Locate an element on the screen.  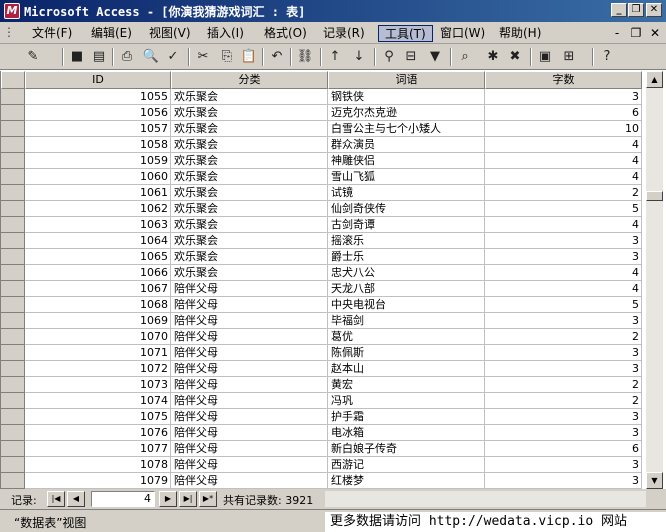
cell-word: 赵本山 is located at coordinates (406, 369).